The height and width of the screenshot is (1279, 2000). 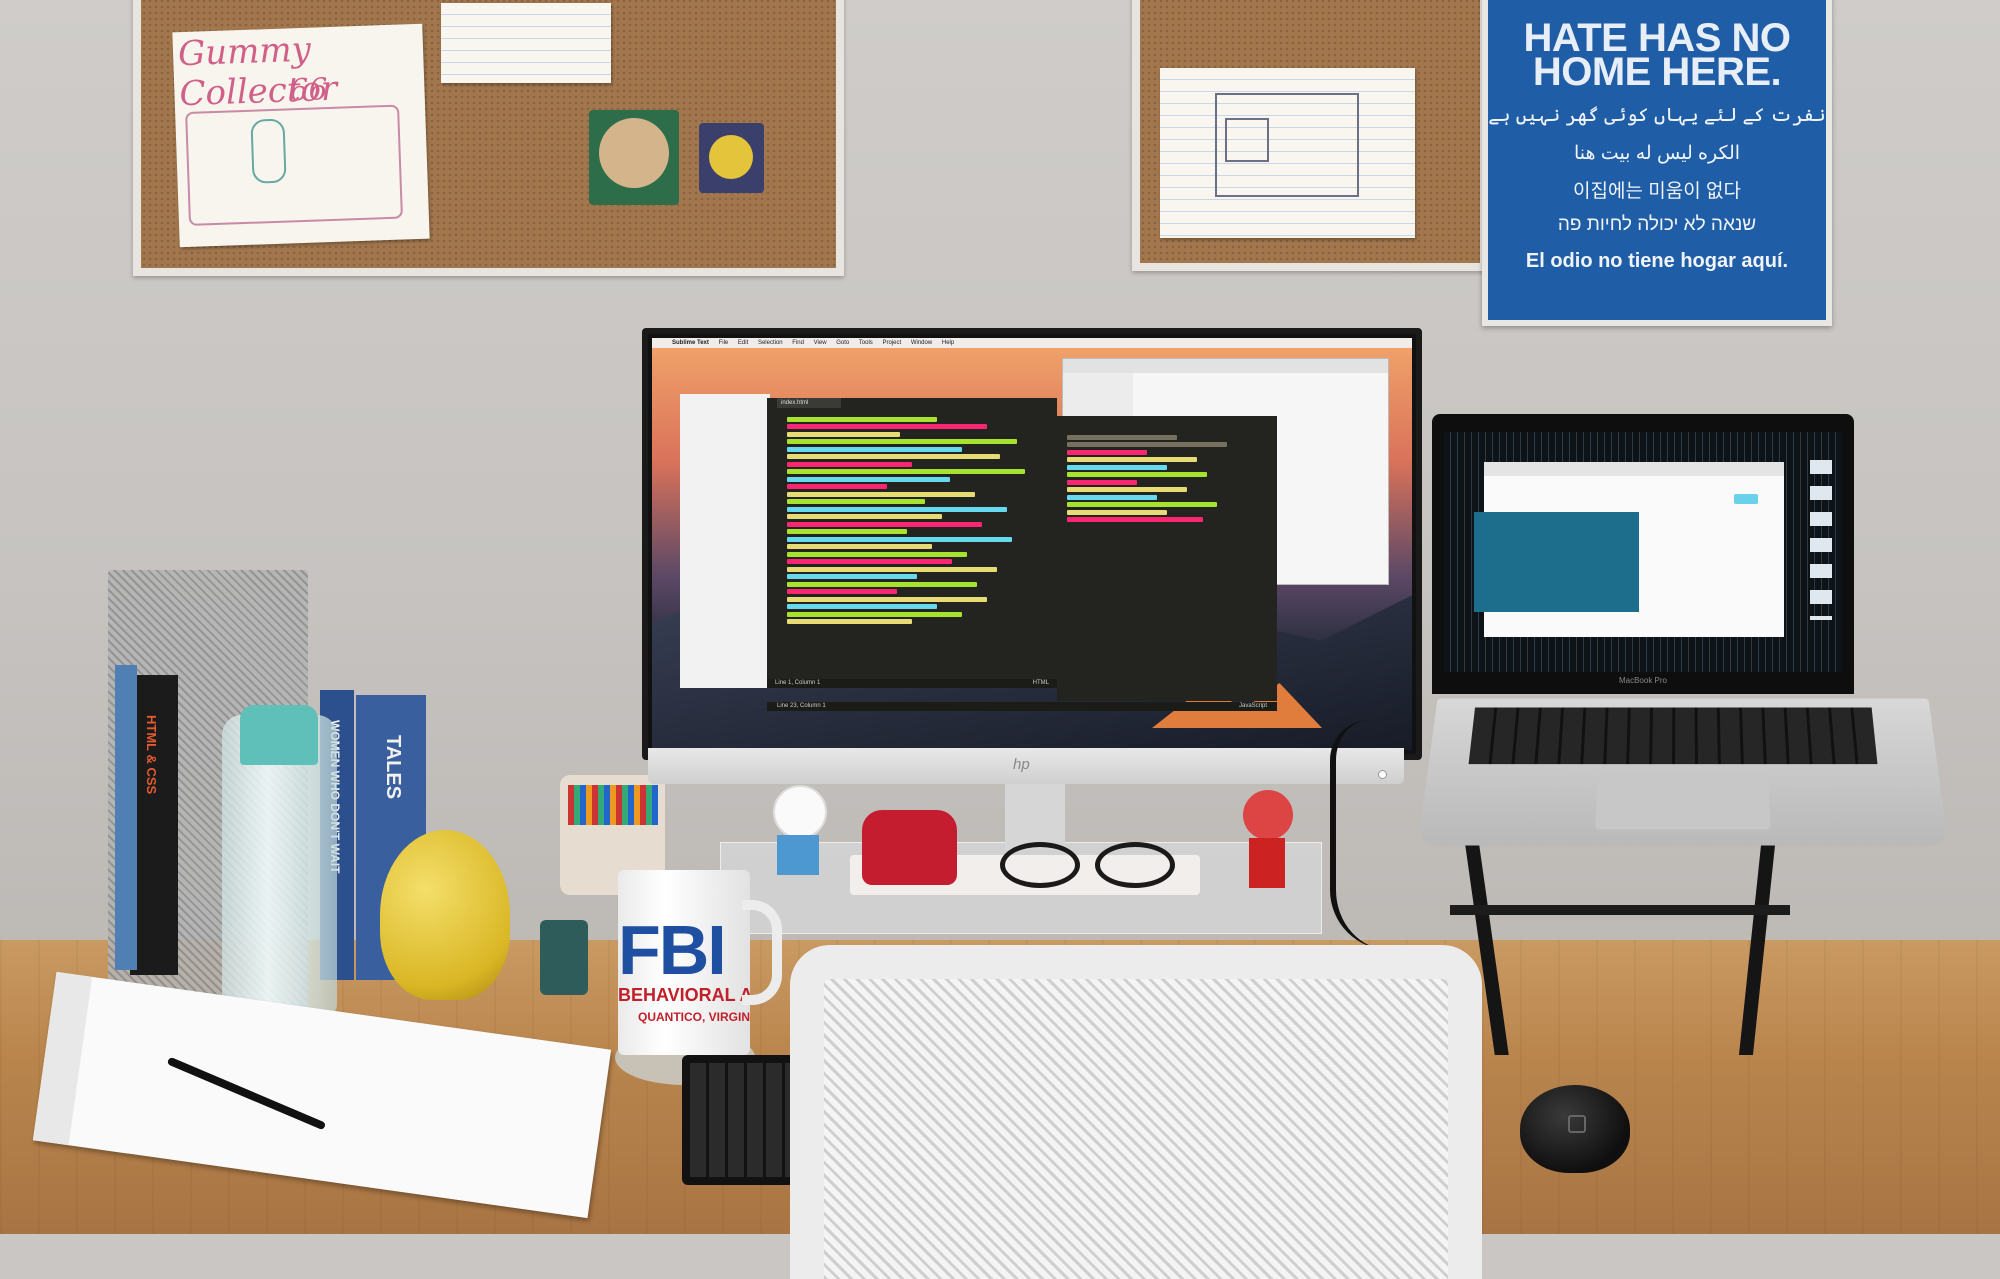 What do you see at coordinates (912, 683) in the screenshot?
I see `editor-status-bar: Line 1, Column 1 HTML` at bounding box center [912, 683].